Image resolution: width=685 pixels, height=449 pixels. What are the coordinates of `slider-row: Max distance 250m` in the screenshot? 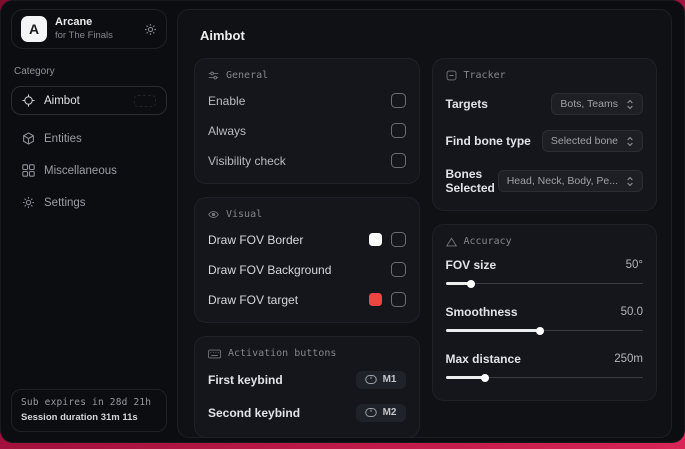 It's located at (544, 369).